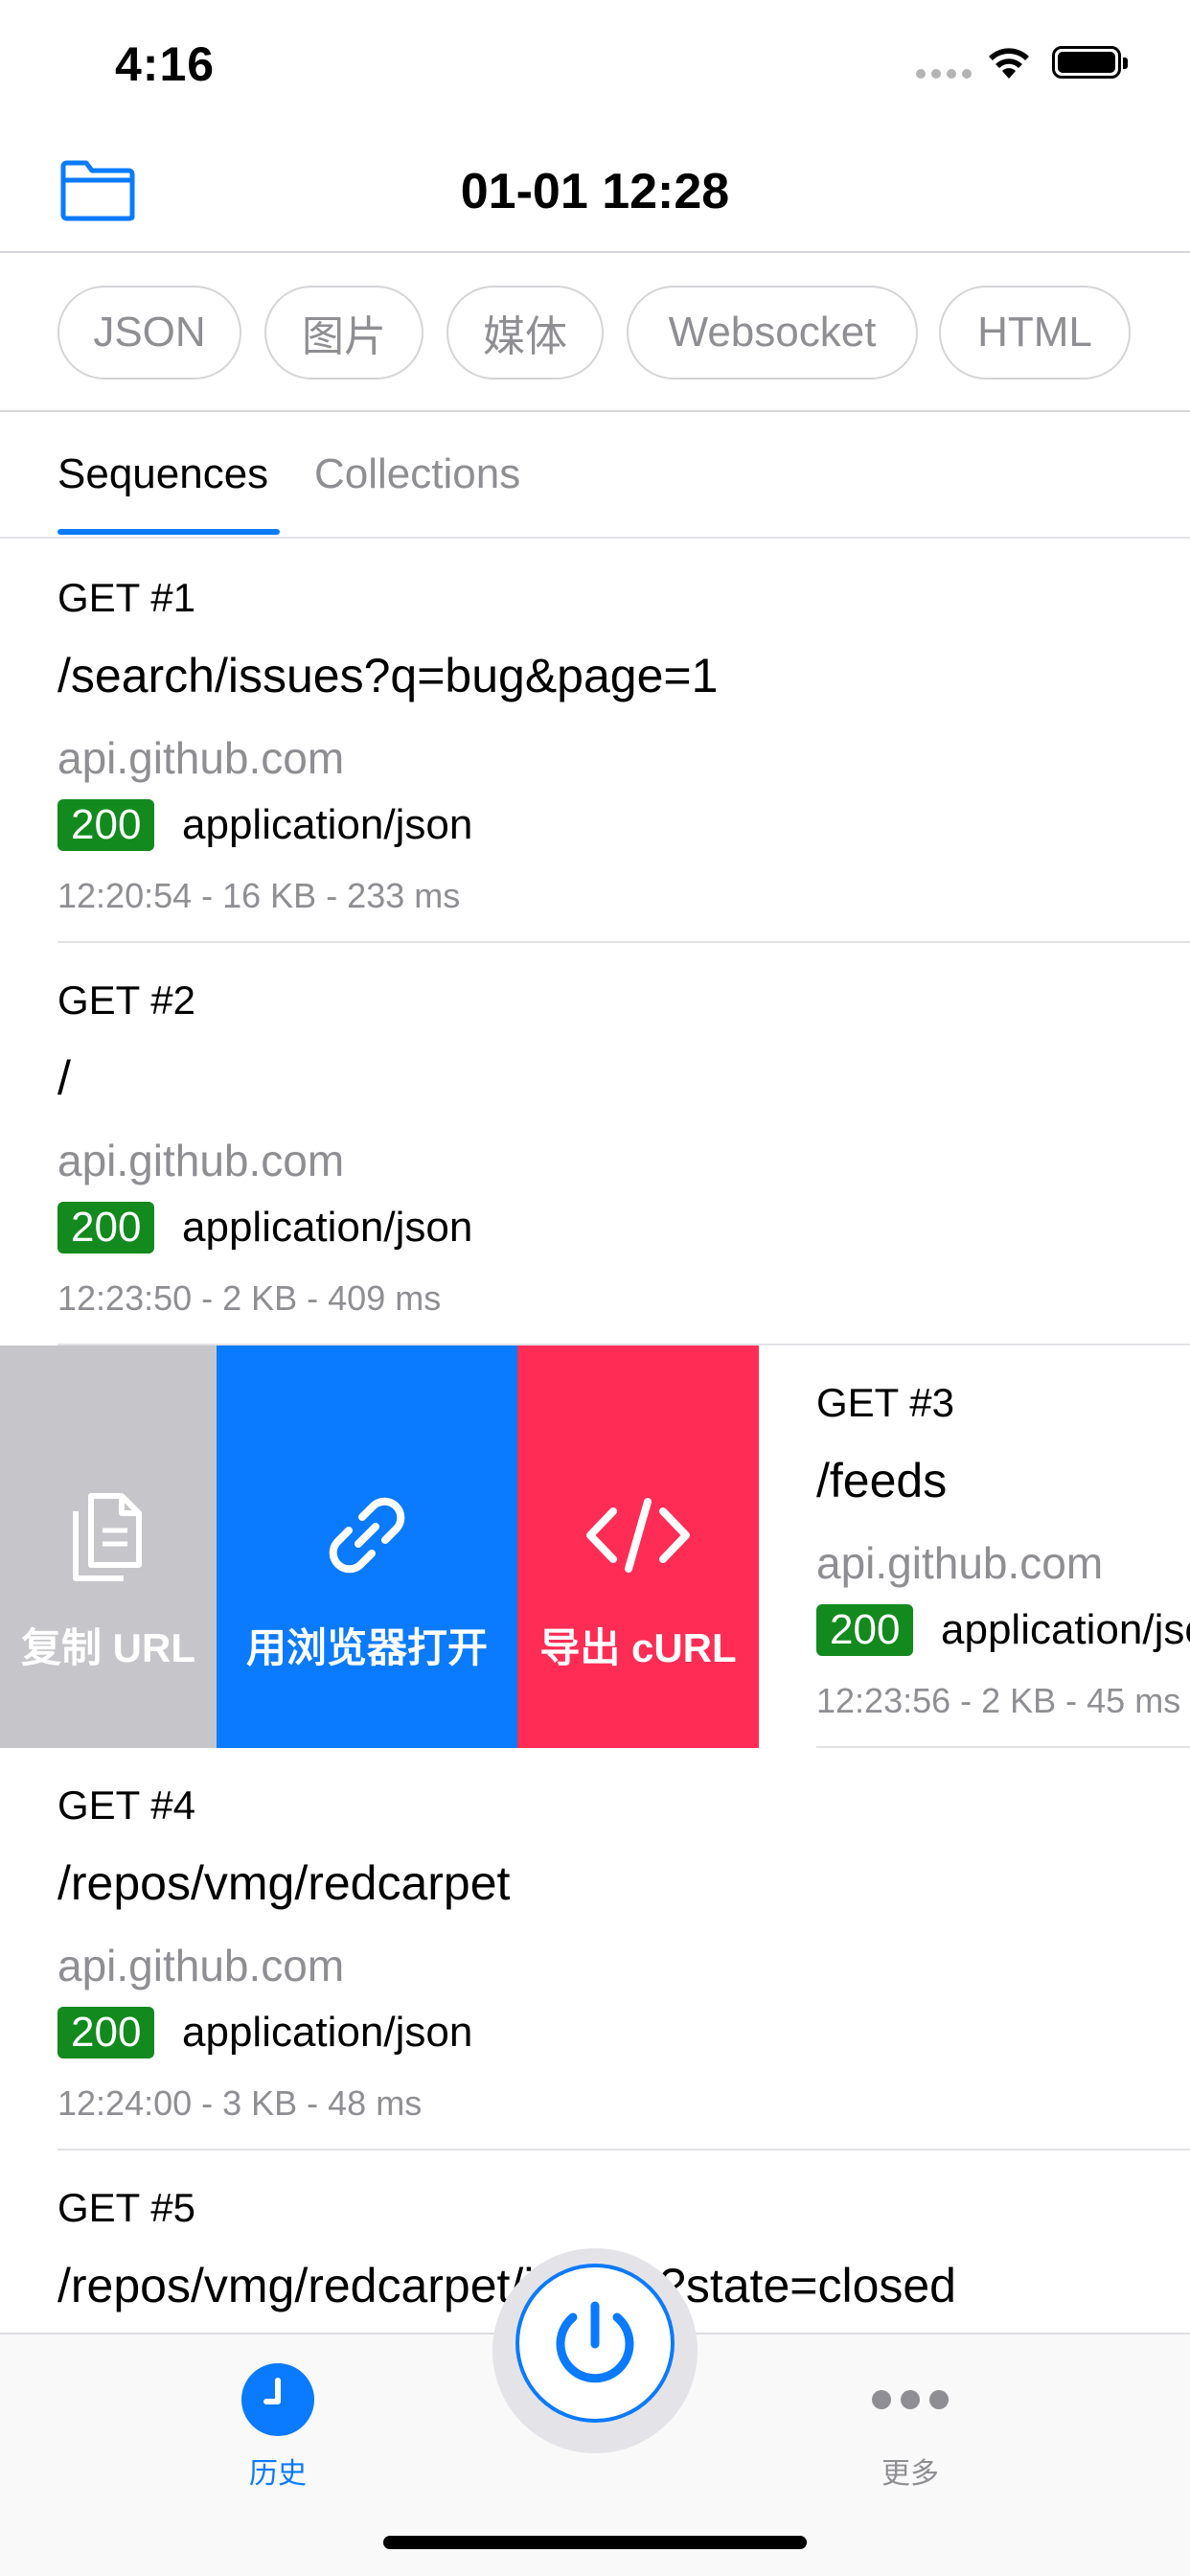  I want to click on request-path: /search/issues?q=bug&page=1, so click(388, 675).